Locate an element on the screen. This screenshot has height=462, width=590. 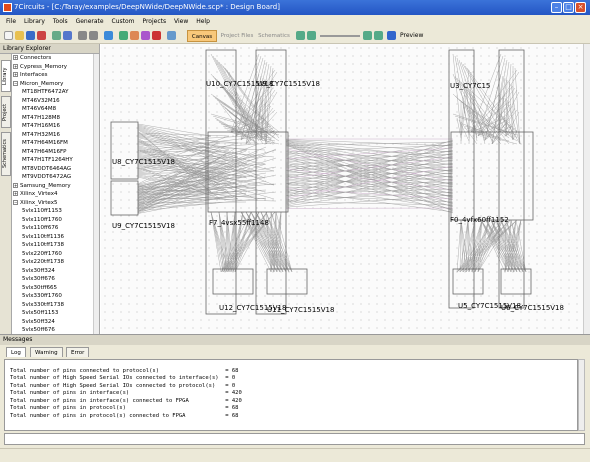
print-icon is located at coordinates (56, 35).